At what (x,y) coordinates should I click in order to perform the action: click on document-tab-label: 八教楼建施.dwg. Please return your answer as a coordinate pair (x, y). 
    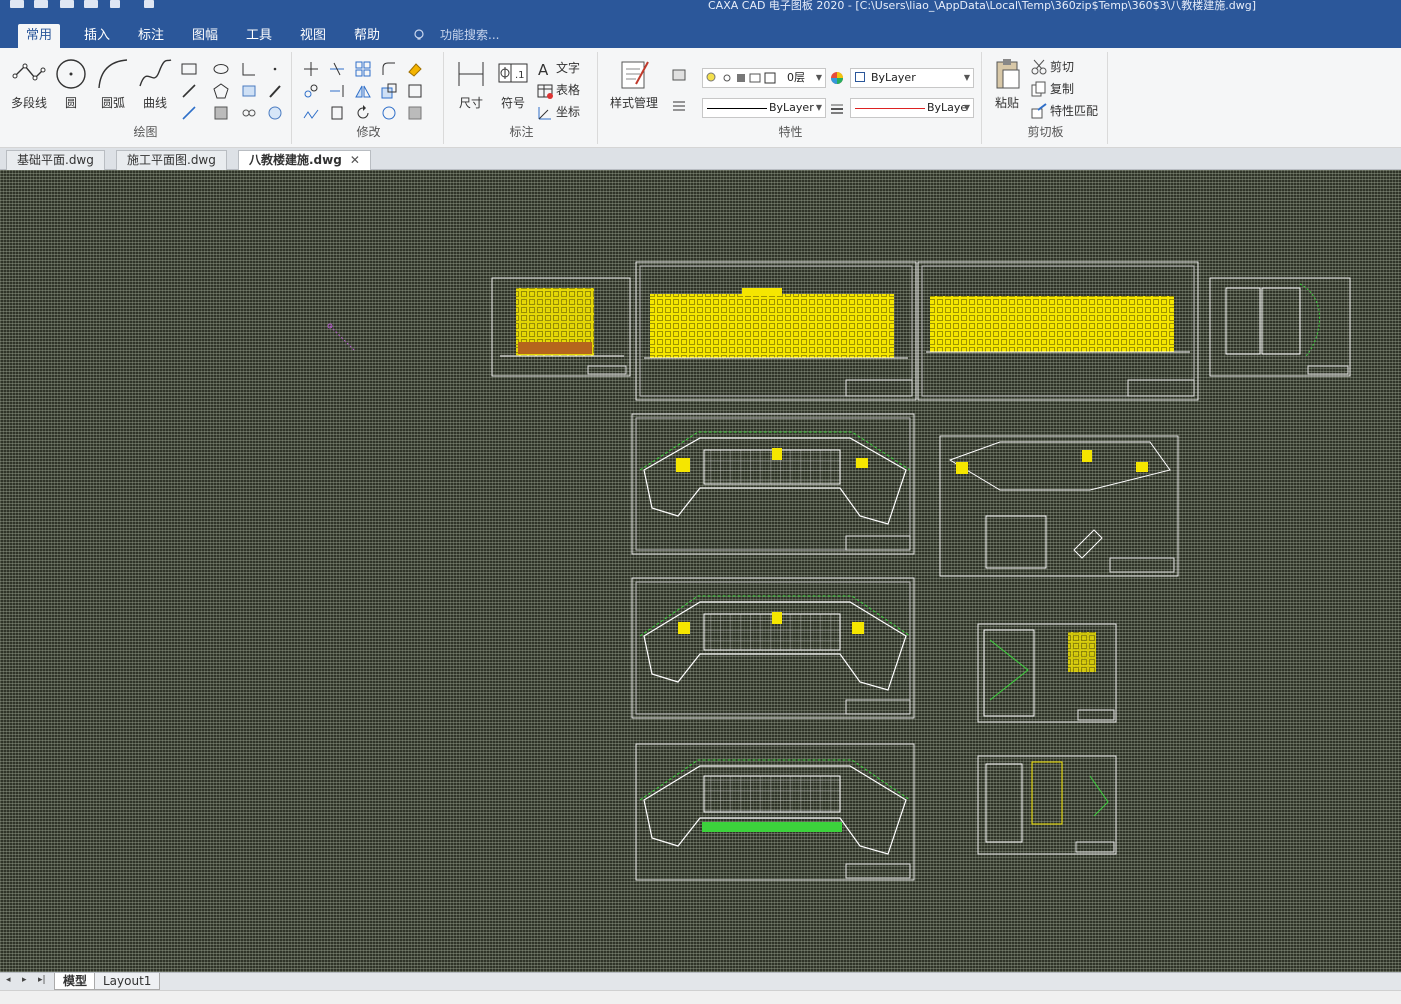
    Looking at the image, I should click on (295, 160).